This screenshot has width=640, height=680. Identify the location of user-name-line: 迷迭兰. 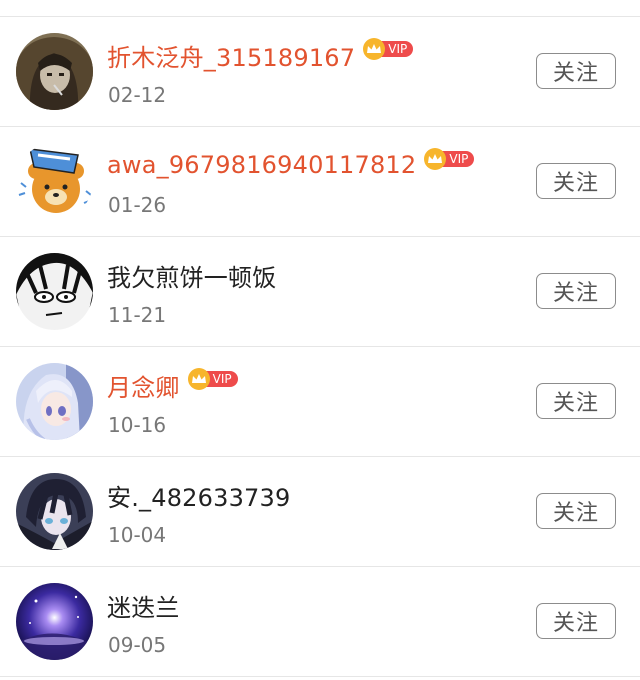
(143, 605).